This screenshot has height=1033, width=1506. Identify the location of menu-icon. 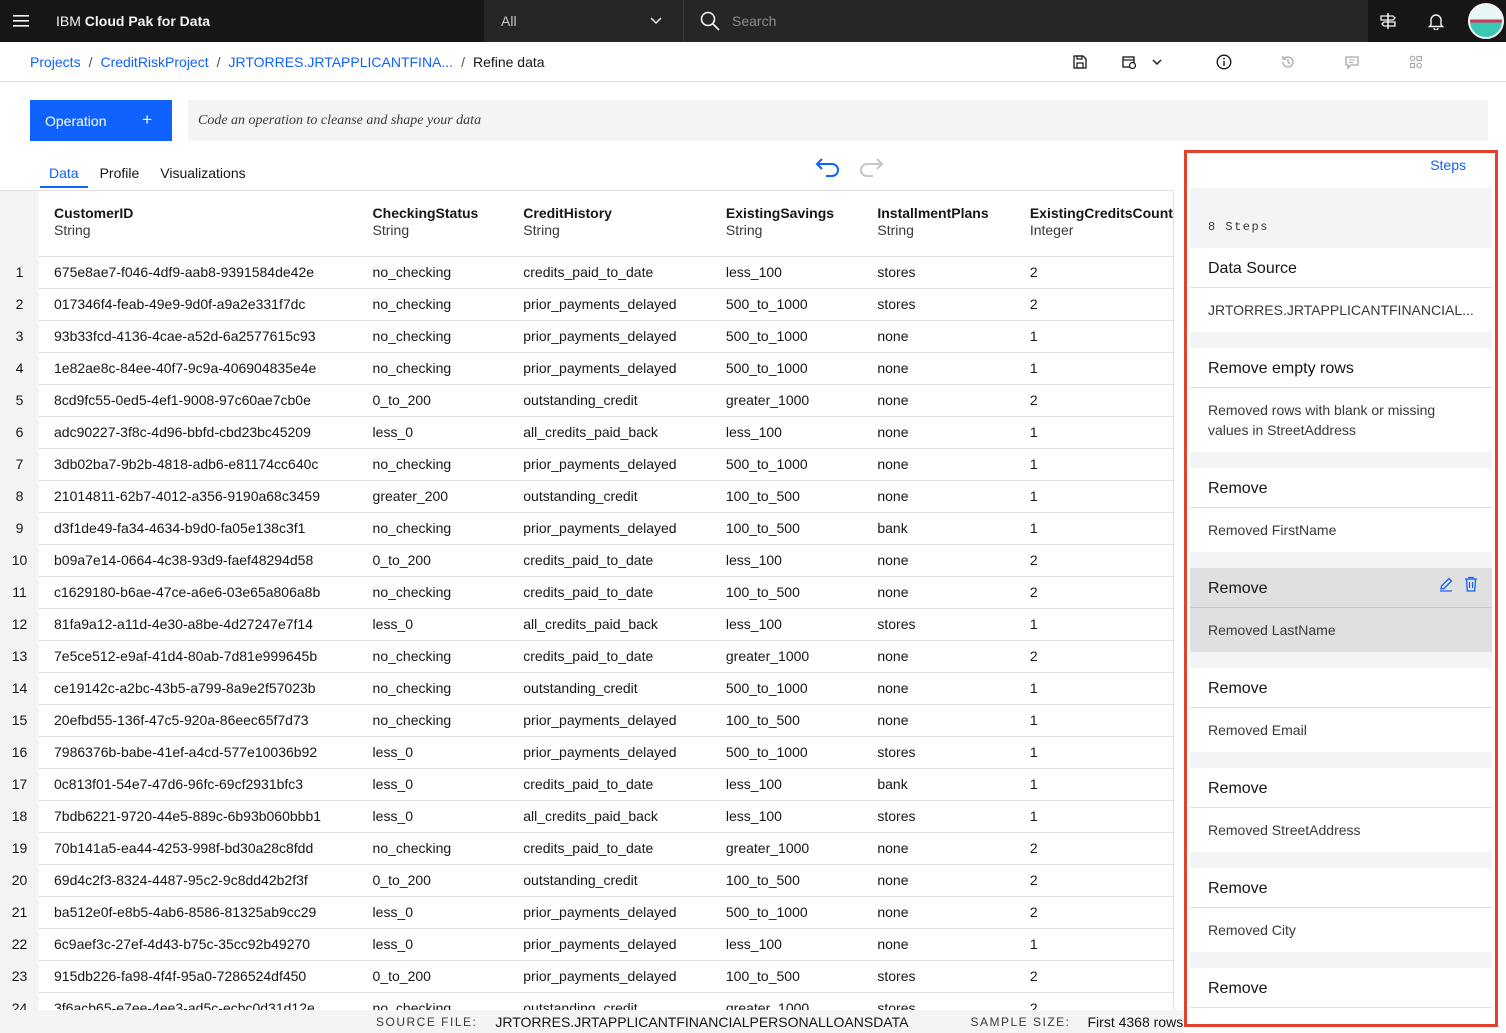
(21, 21).